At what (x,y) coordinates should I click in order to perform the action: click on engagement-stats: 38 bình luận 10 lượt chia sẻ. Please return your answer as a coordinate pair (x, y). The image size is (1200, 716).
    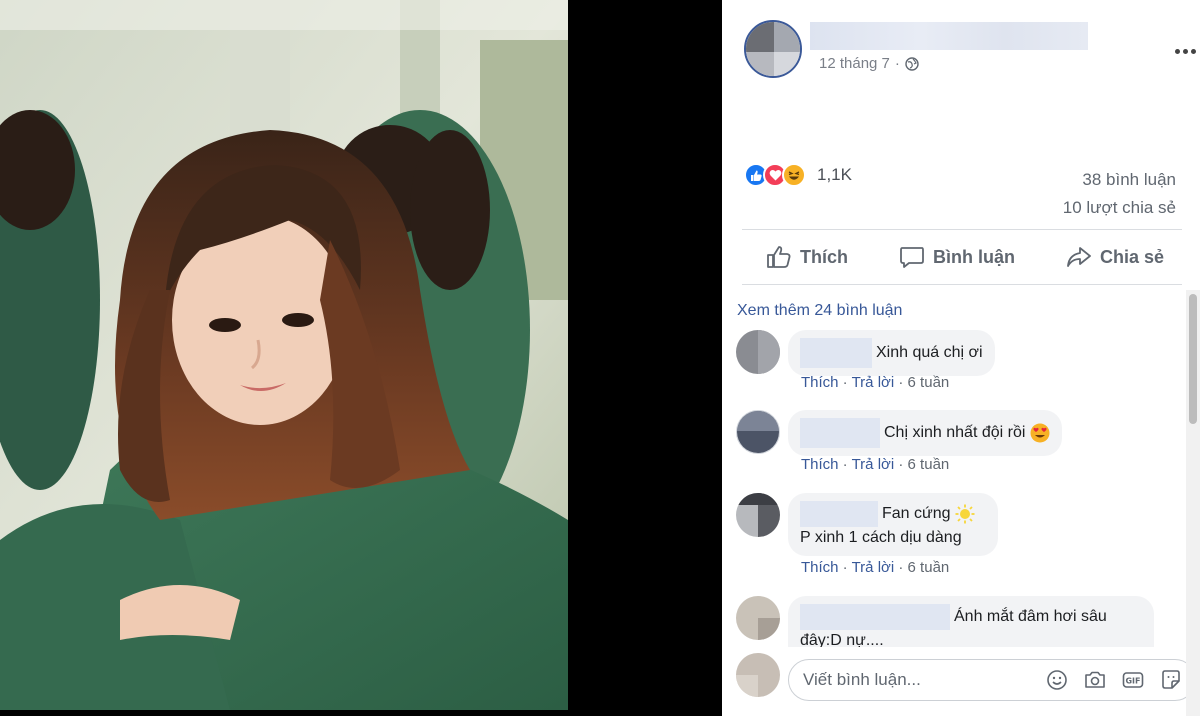
    Looking at the image, I should click on (1119, 194).